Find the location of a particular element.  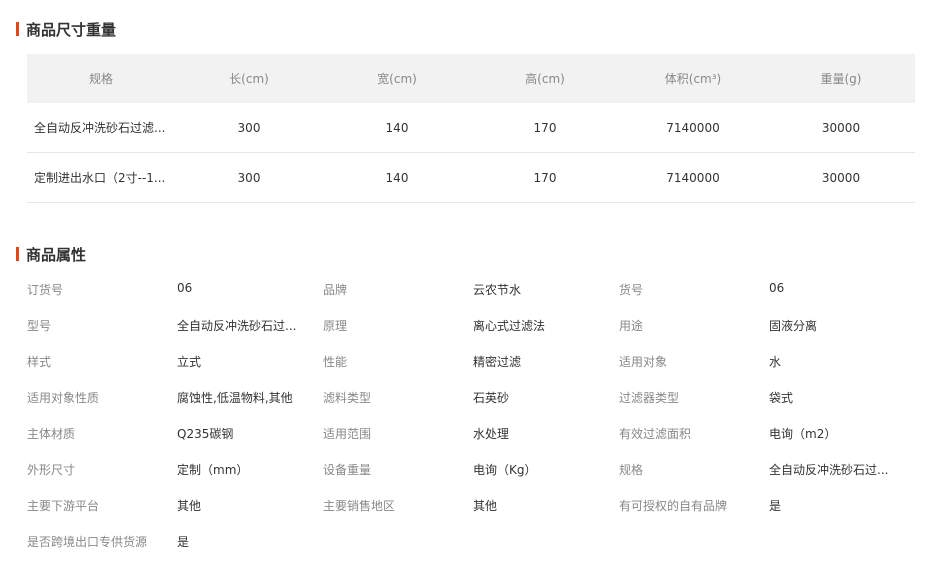

attr-row: 样式 立式 性能 精密过滤 适用对象 水 is located at coordinates (471, 361).